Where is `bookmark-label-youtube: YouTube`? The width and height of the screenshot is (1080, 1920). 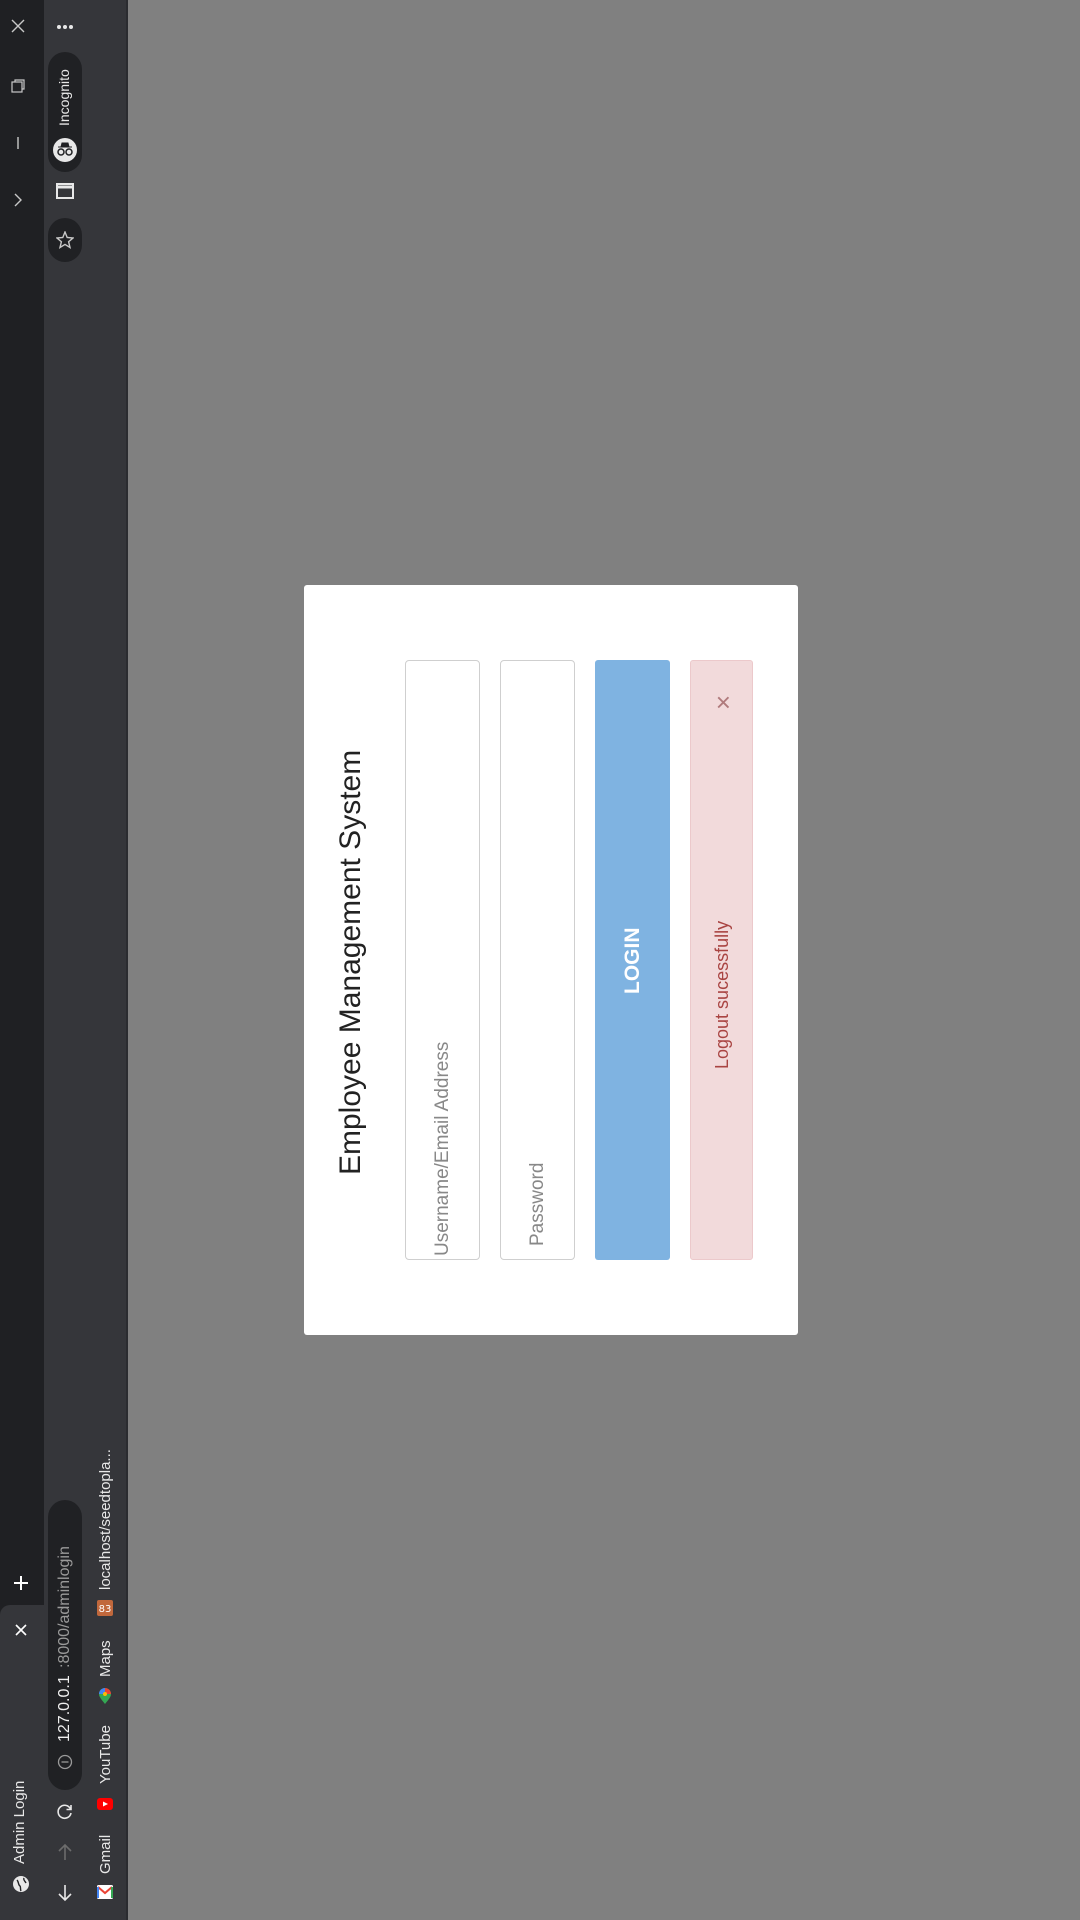
bookmark-label-youtube: YouTube is located at coordinates (105, 1754).